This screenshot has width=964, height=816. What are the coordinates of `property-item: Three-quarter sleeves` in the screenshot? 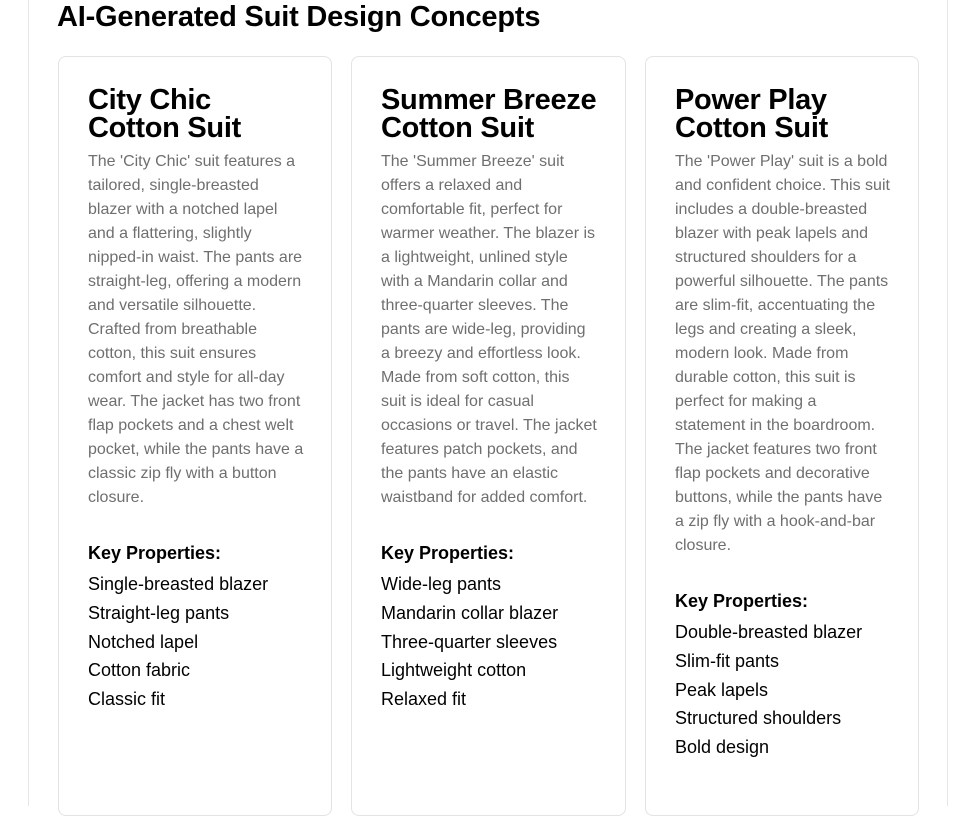 It's located at (469, 641).